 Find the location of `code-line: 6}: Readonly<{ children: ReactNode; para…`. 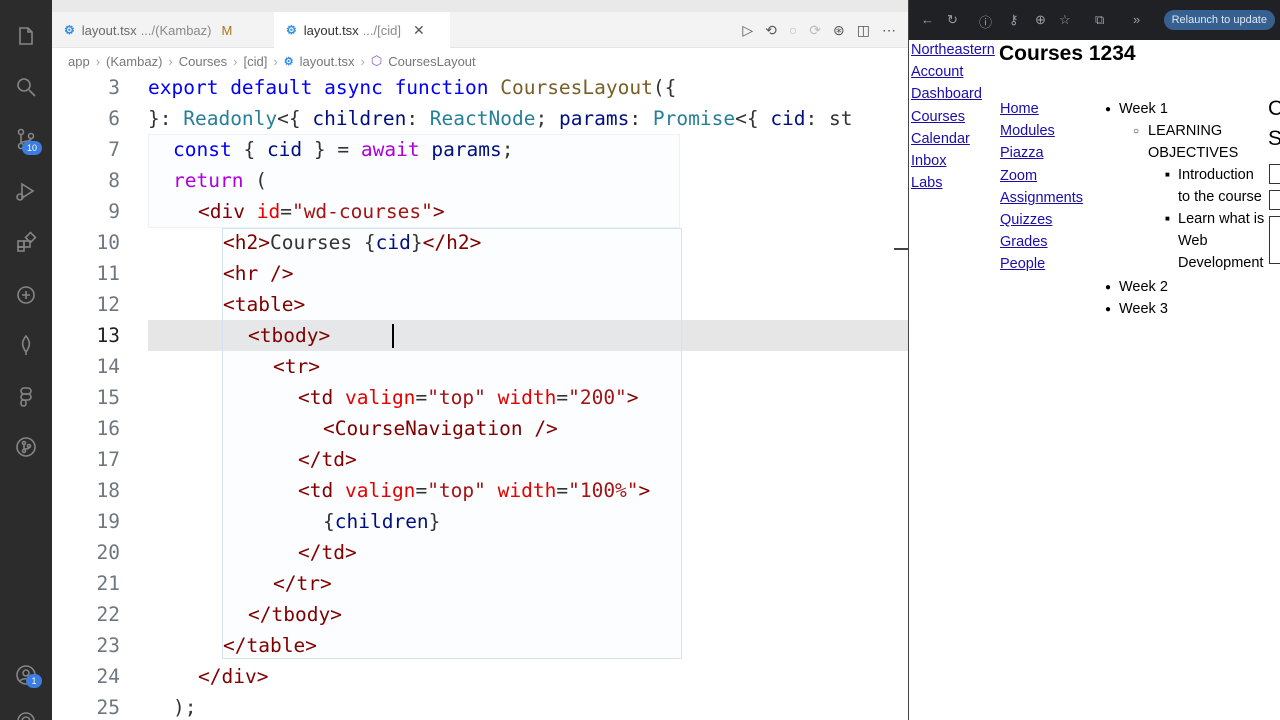

code-line: 6}: Readonly<{ children: ReactNode; para… is located at coordinates (480, 118).